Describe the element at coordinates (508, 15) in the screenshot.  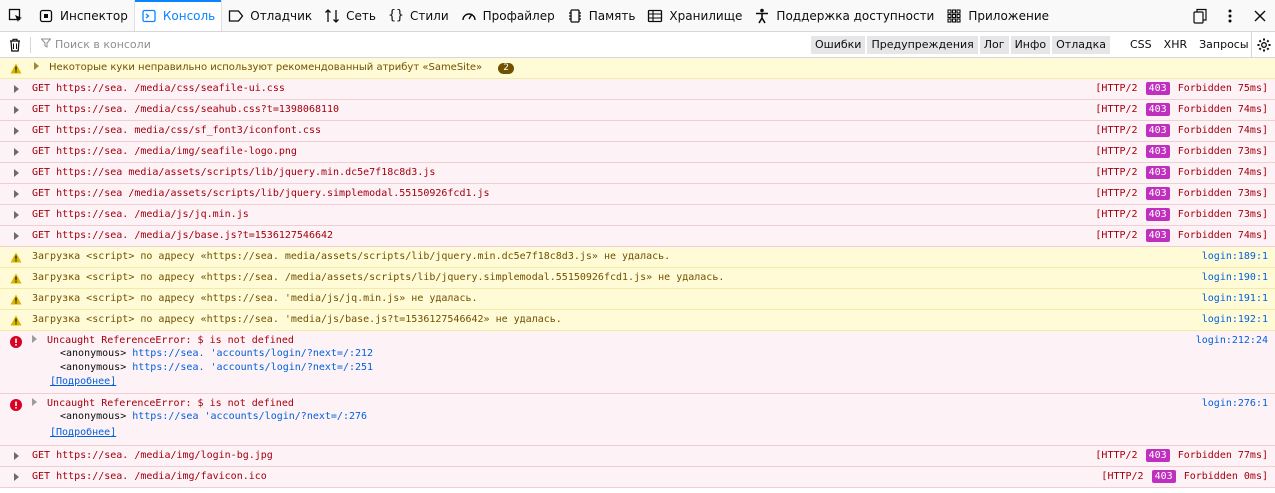
I see `tab-profiler: Профайлер` at that location.